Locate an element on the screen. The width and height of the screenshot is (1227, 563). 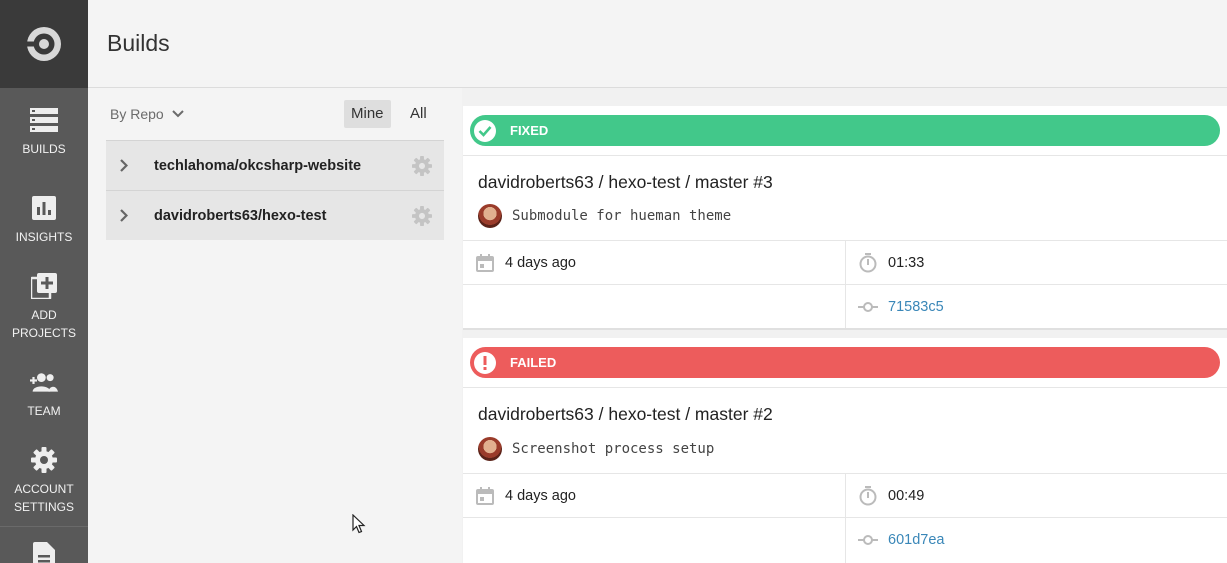
page-title: Builds is located at coordinates (138, 43).